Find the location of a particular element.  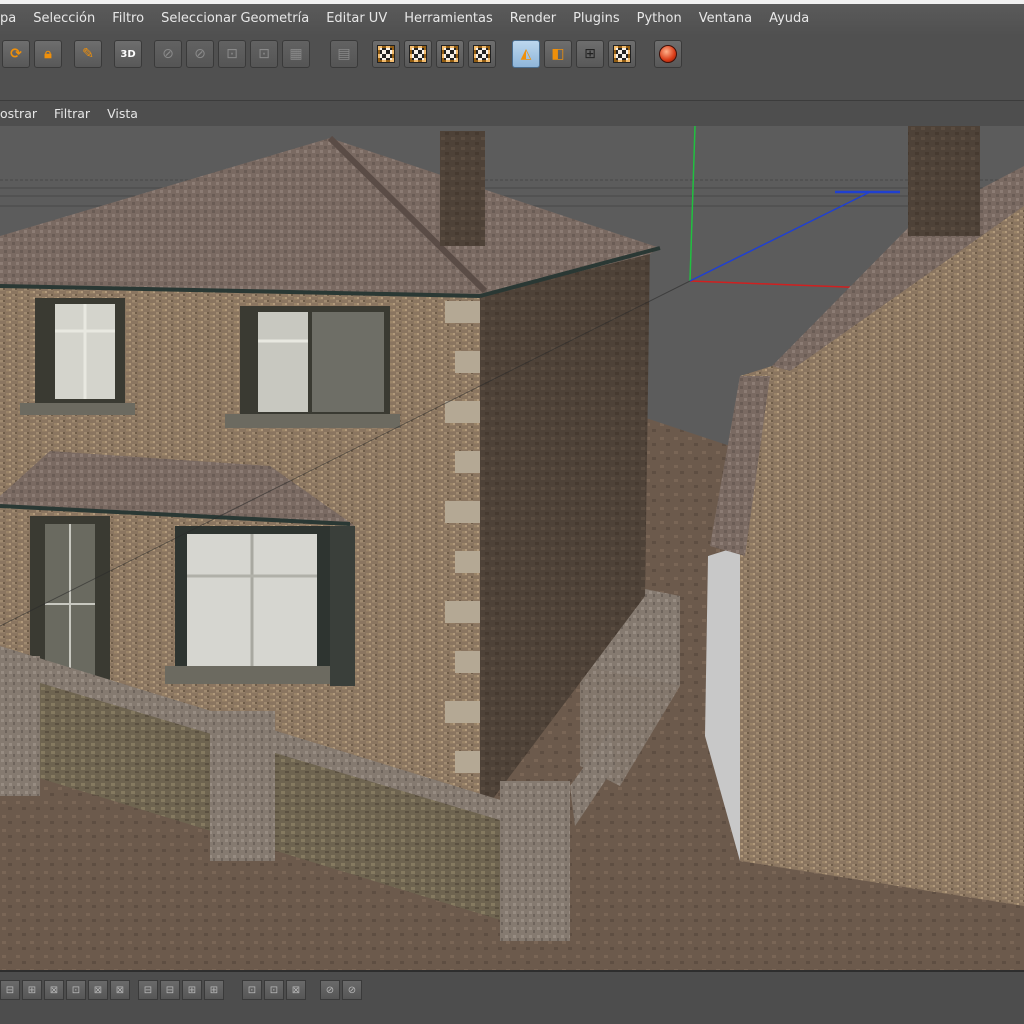

toolbar-group-2: ✎ is located at coordinates (90, 54).